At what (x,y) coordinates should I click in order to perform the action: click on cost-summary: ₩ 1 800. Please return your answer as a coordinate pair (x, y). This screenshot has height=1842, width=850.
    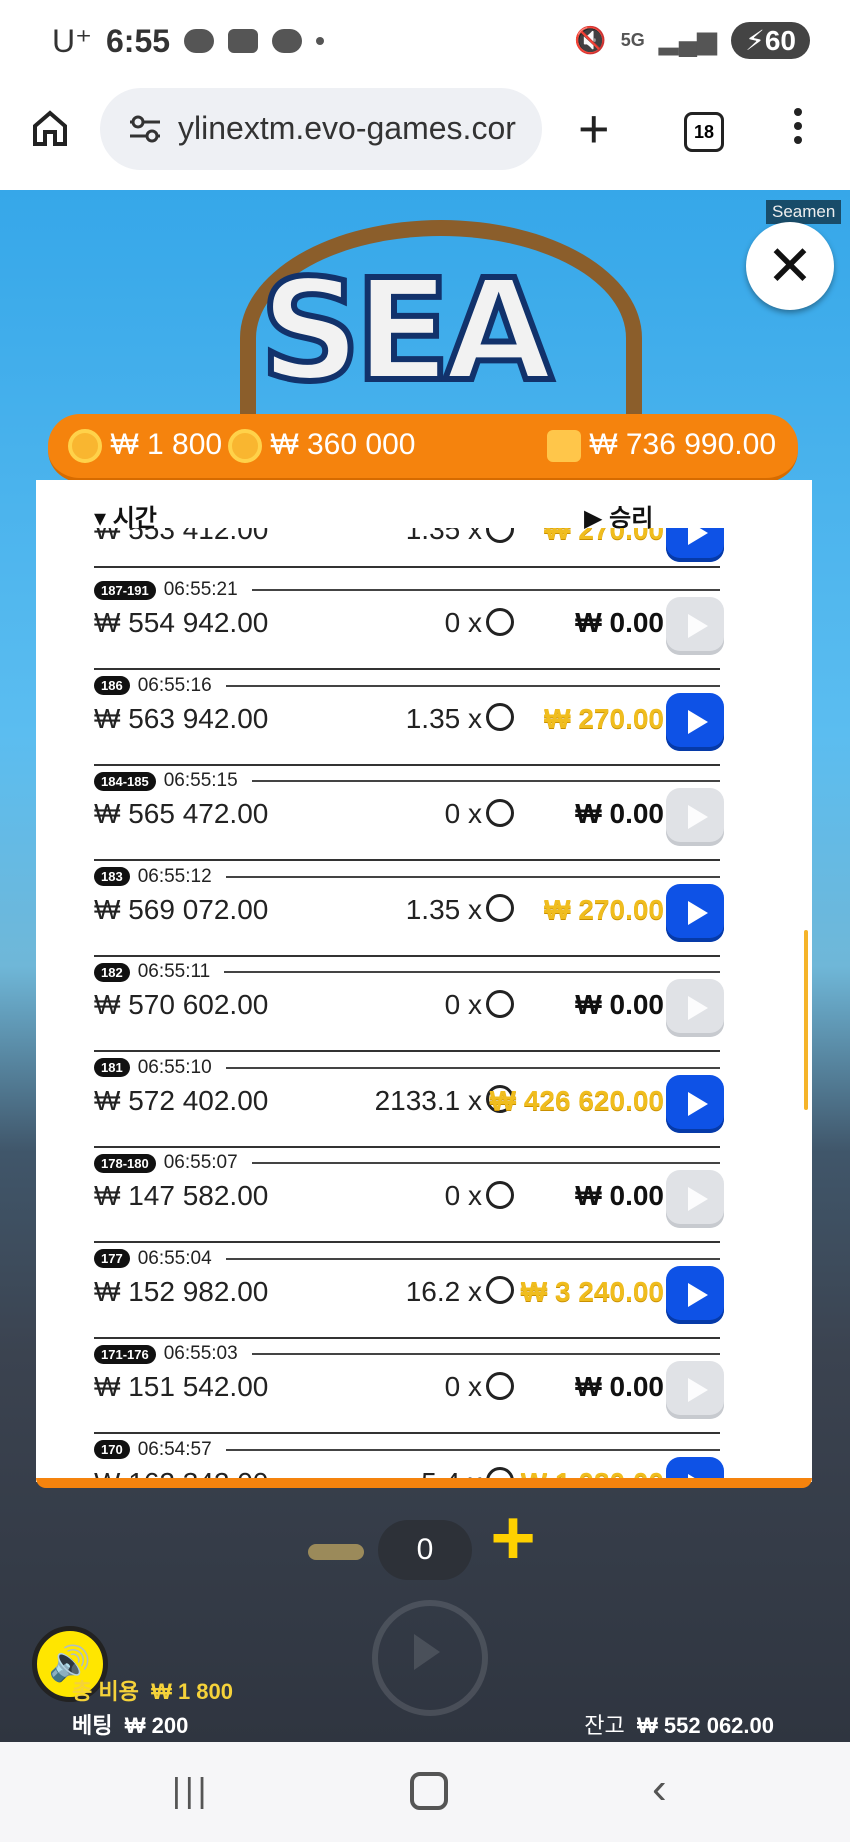
    Looking at the image, I should click on (145, 446).